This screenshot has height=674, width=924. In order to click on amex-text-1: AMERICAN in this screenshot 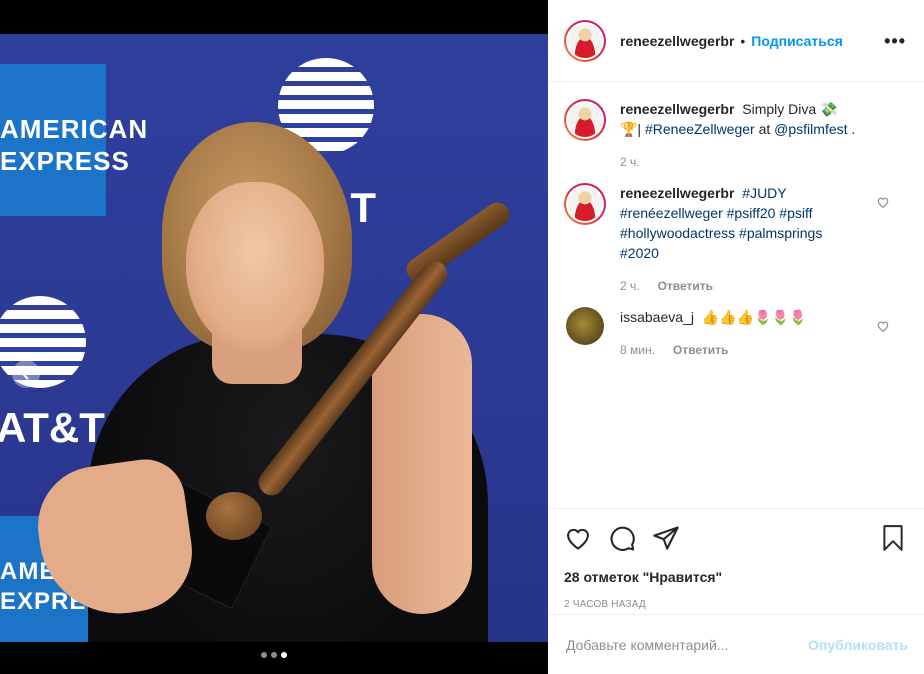, I will do `click(74, 129)`.